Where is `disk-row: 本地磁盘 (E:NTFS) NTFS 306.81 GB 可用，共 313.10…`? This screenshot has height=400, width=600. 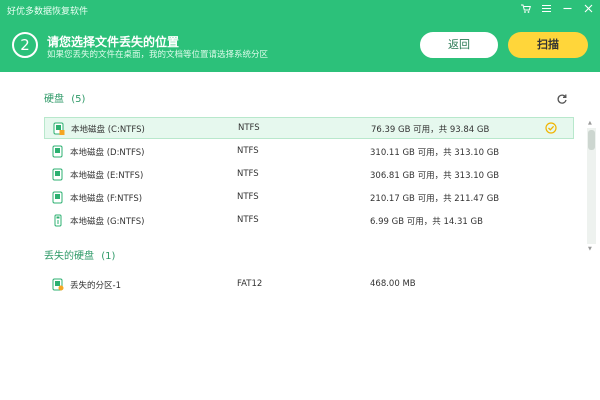
disk-row: 本地磁盘 (E:NTFS) NTFS 306.81 GB 可用，共 313.10… is located at coordinates (309, 175).